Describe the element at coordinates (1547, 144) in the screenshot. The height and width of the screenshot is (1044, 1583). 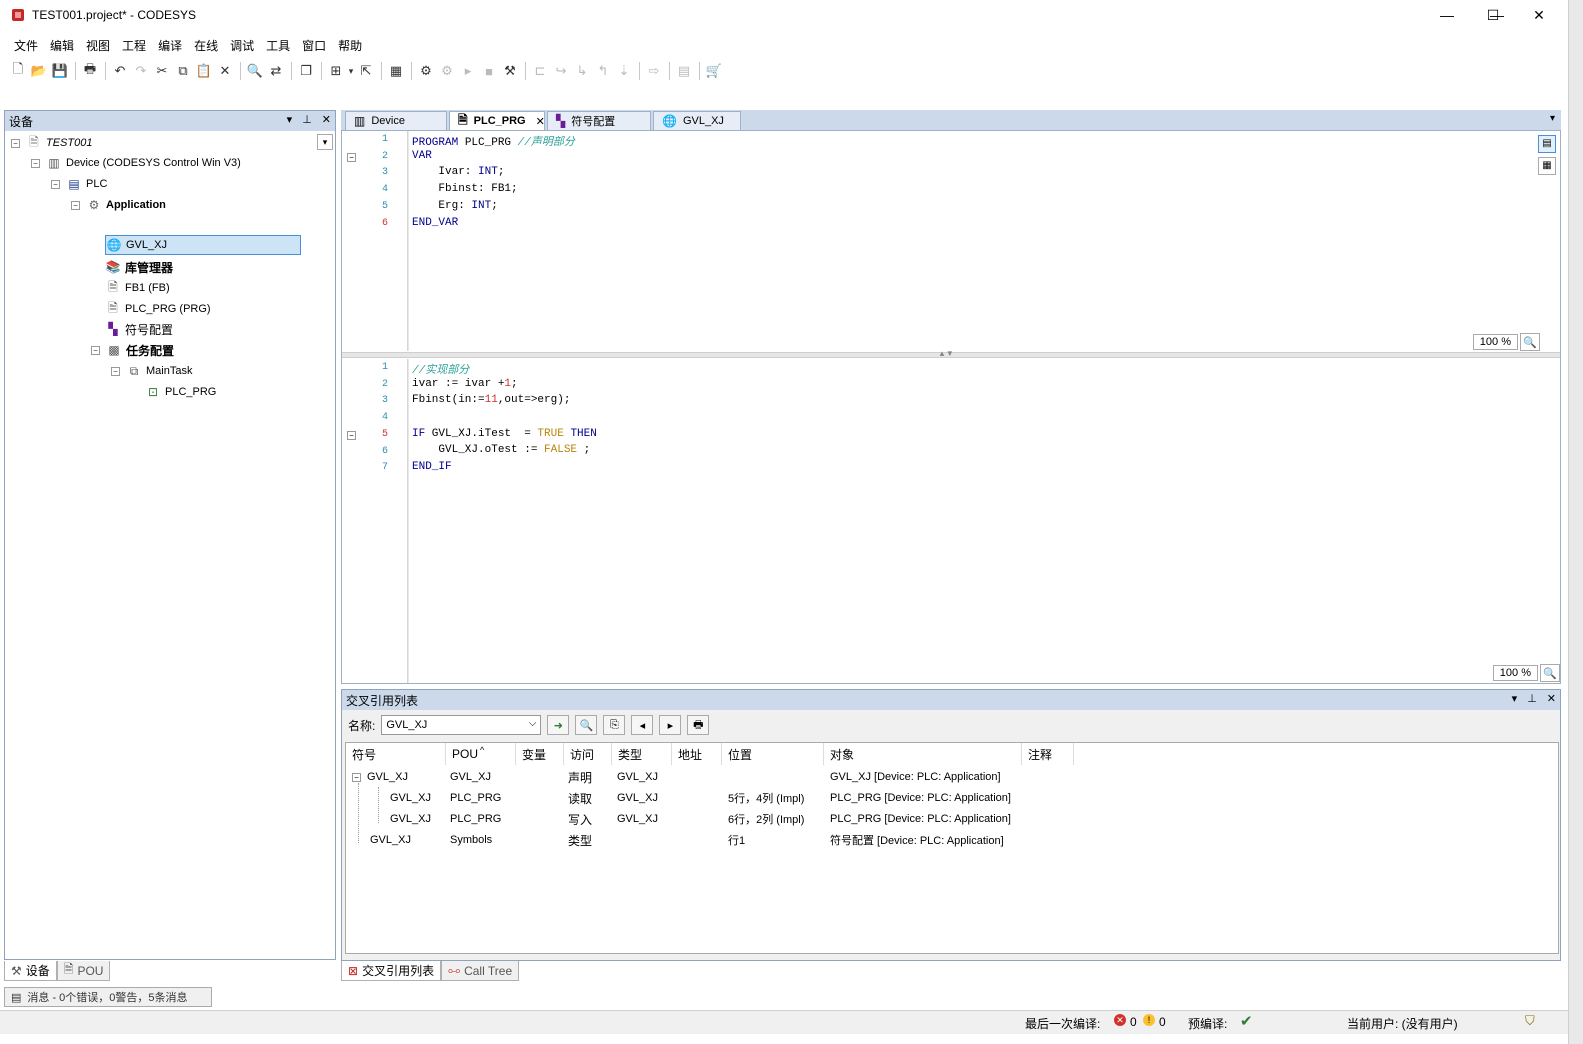
I see `textual-view-icon: ▤` at that location.